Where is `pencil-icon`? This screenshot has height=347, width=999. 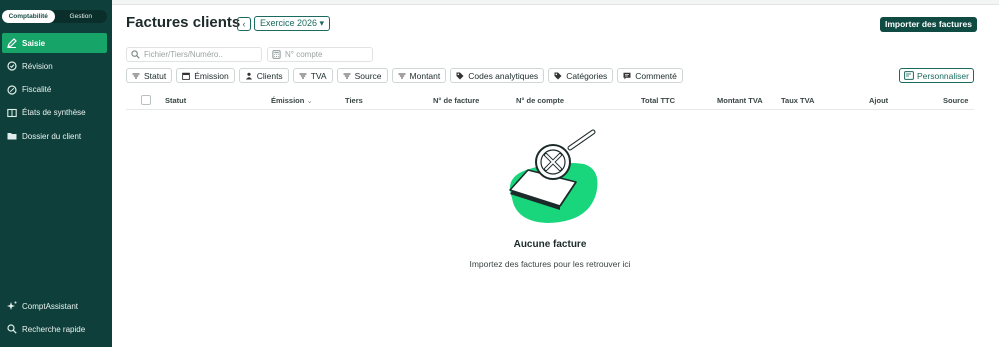 pencil-icon is located at coordinates (11, 43).